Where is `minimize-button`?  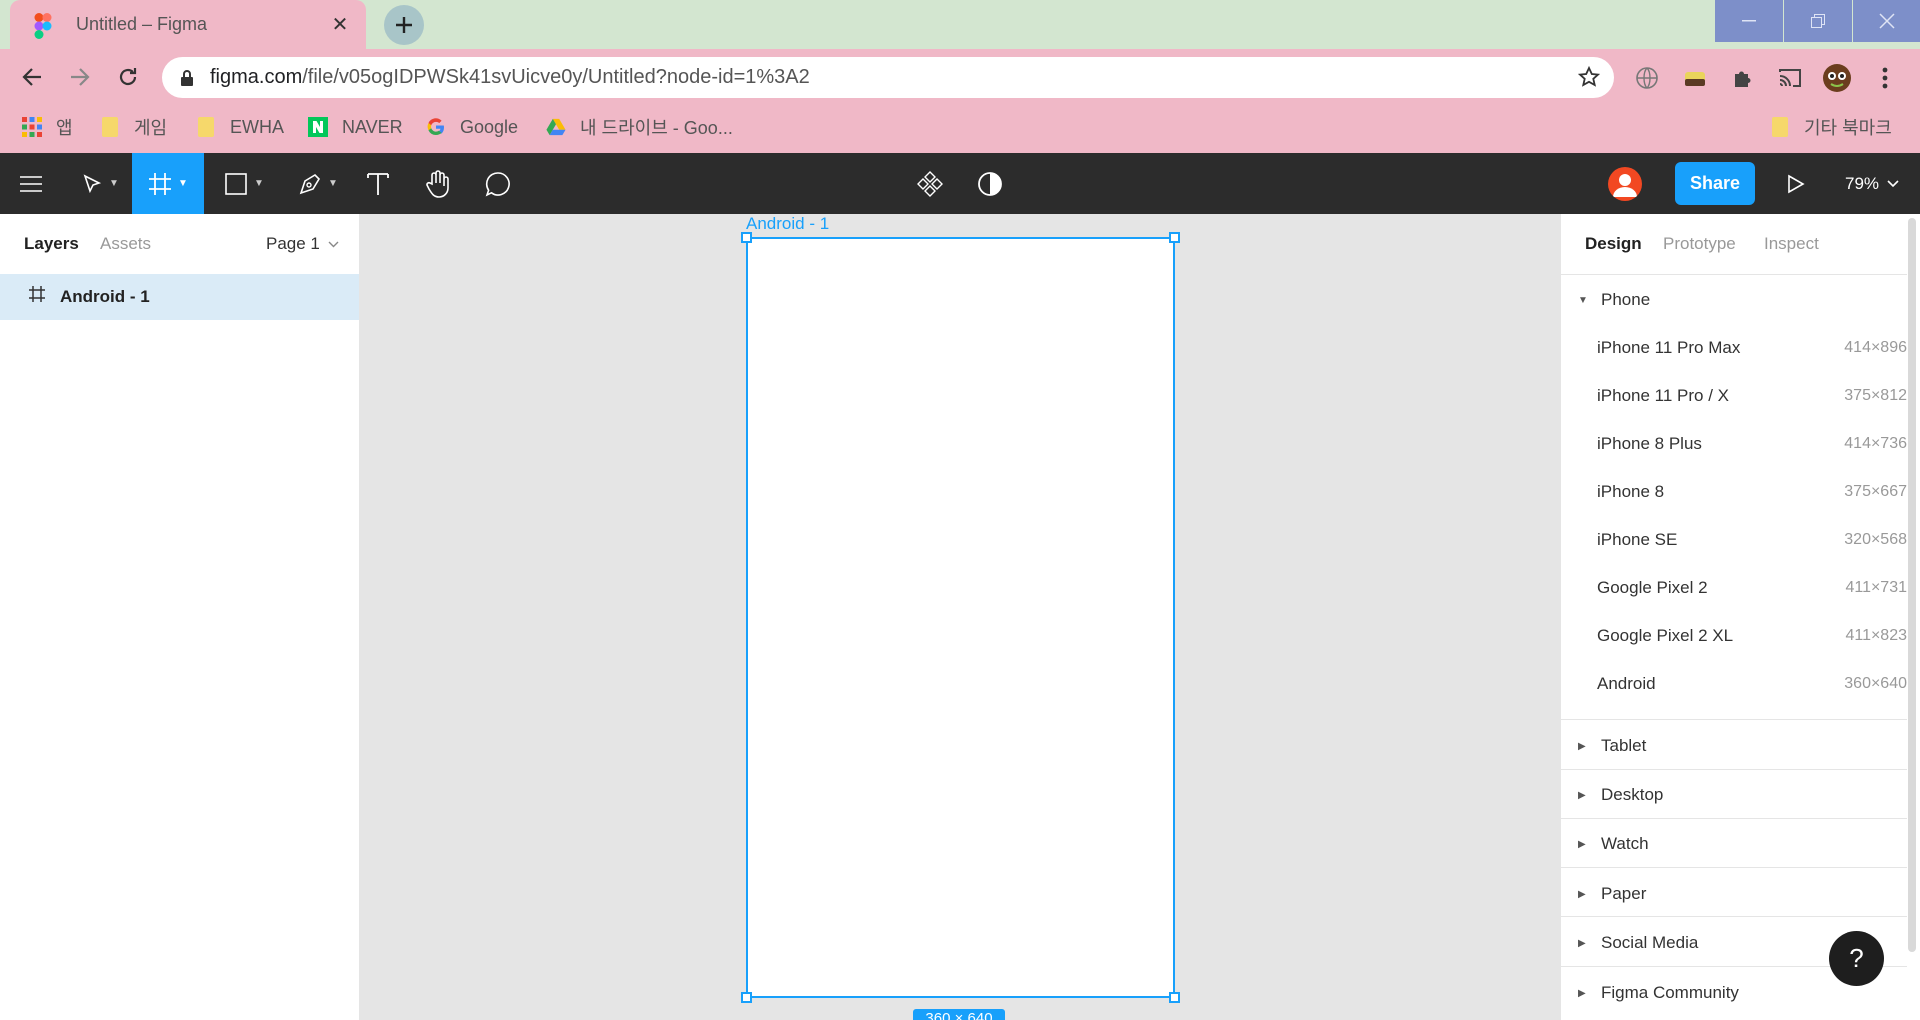 minimize-button is located at coordinates (1749, 21).